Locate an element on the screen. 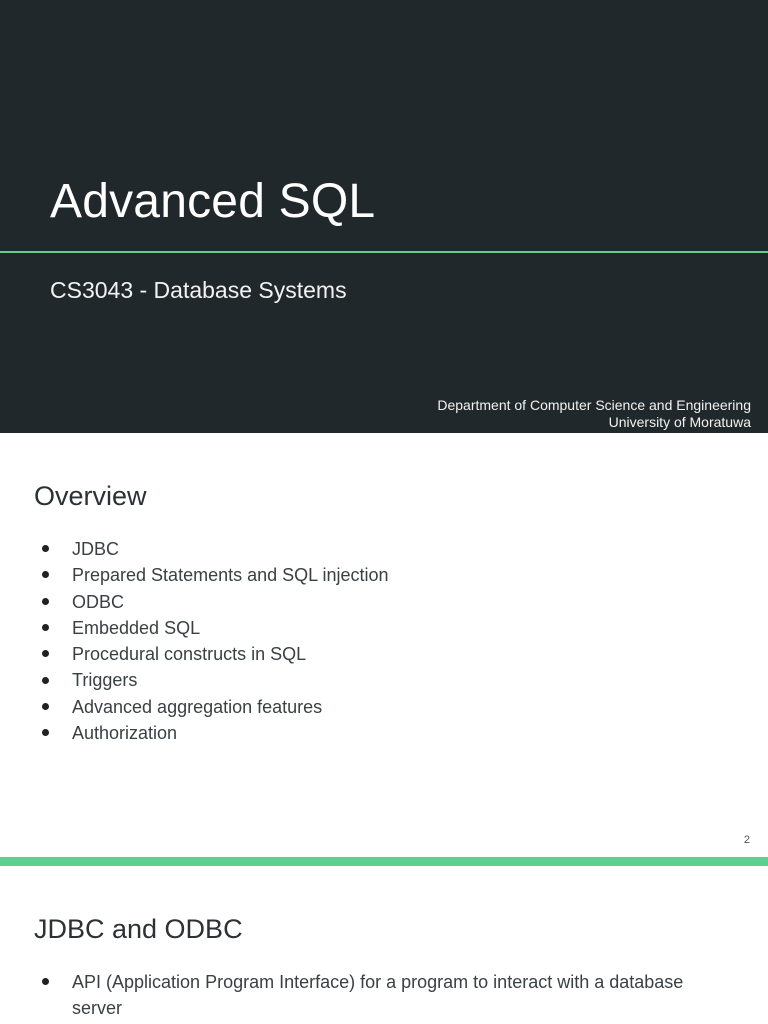 Image resolution: width=768 pixels, height=1024 pixels. slide-separator-bar is located at coordinates (384, 861).